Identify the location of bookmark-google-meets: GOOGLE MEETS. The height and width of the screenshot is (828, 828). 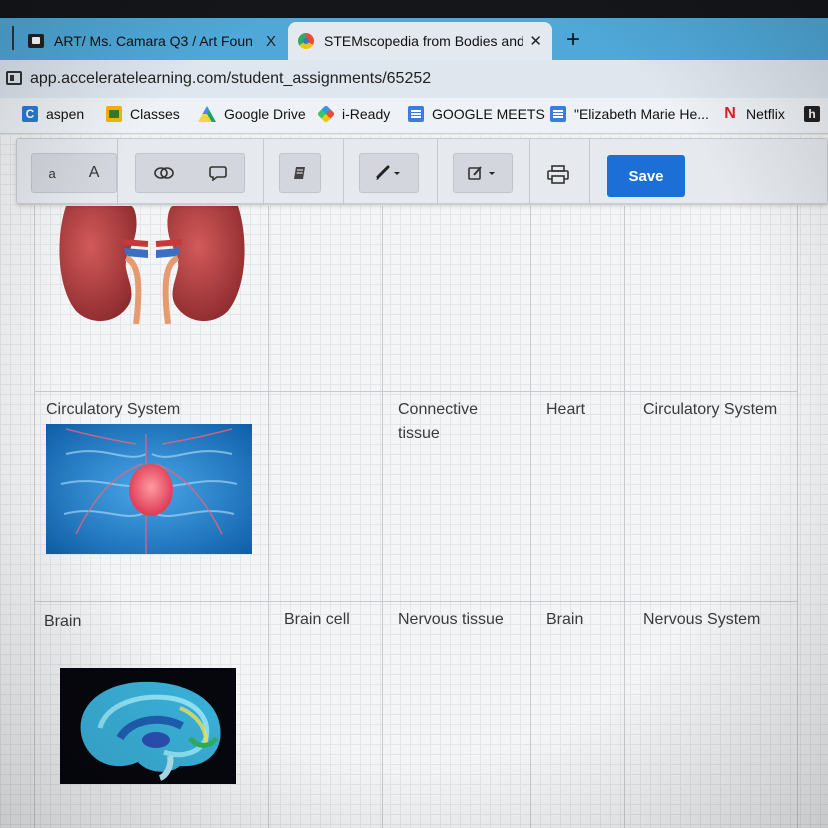
(476, 114).